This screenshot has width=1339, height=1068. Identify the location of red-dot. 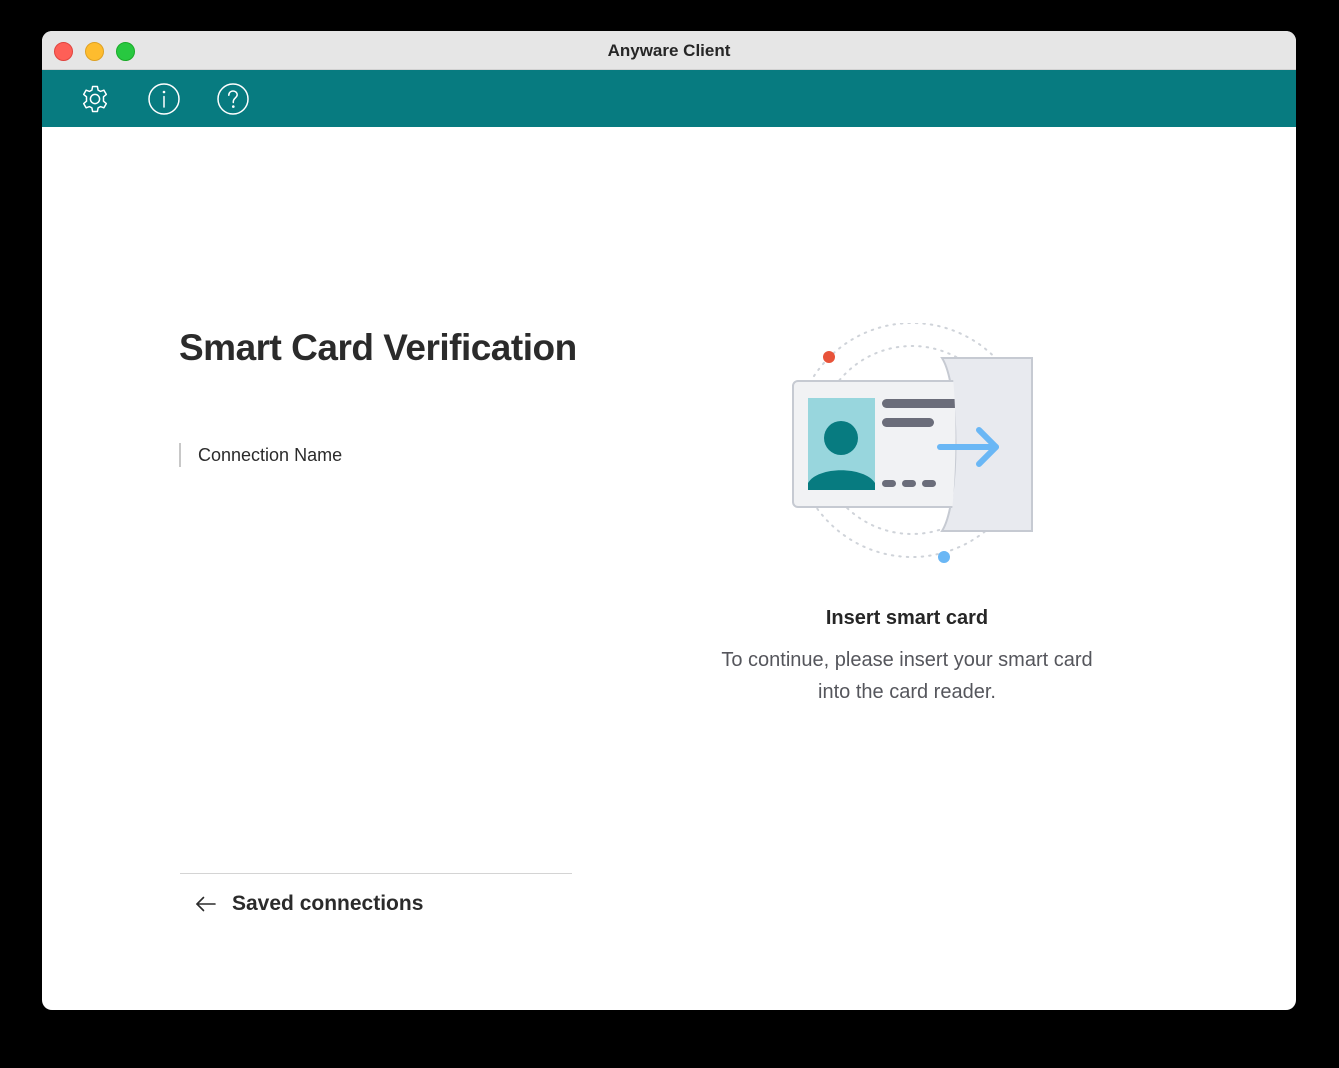
(829, 357).